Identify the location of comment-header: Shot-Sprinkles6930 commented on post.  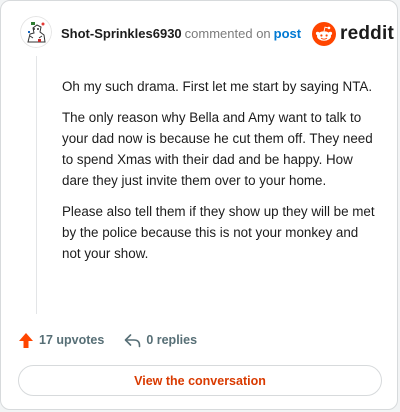
(181, 34).